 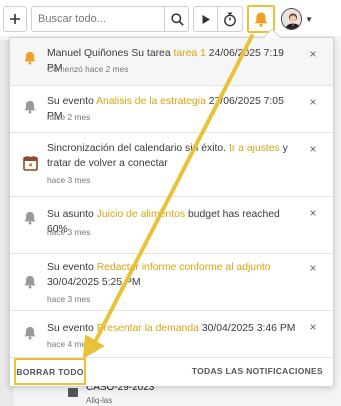 What do you see at coordinates (69, 117) in the screenshot?
I see `notification-time: hace 2 mes` at bounding box center [69, 117].